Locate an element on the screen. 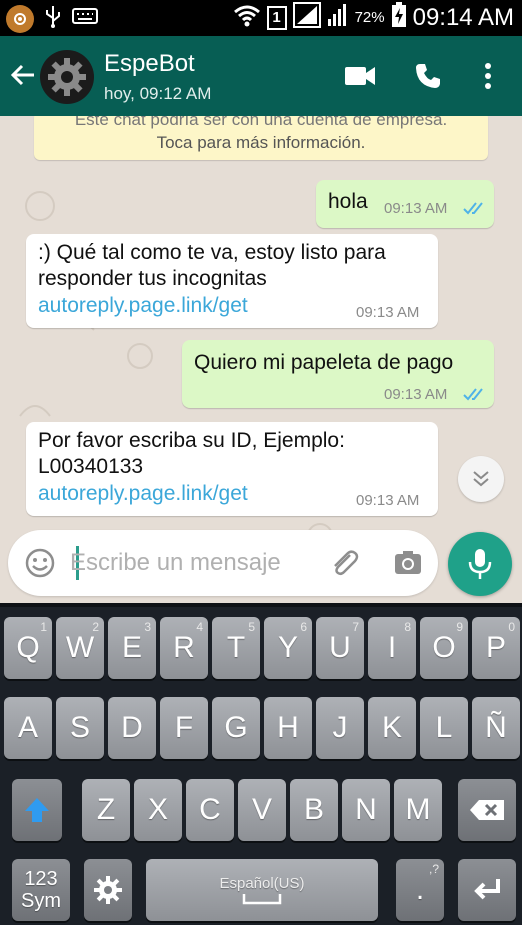  message-text: hola is located at coordinates (348, 201).